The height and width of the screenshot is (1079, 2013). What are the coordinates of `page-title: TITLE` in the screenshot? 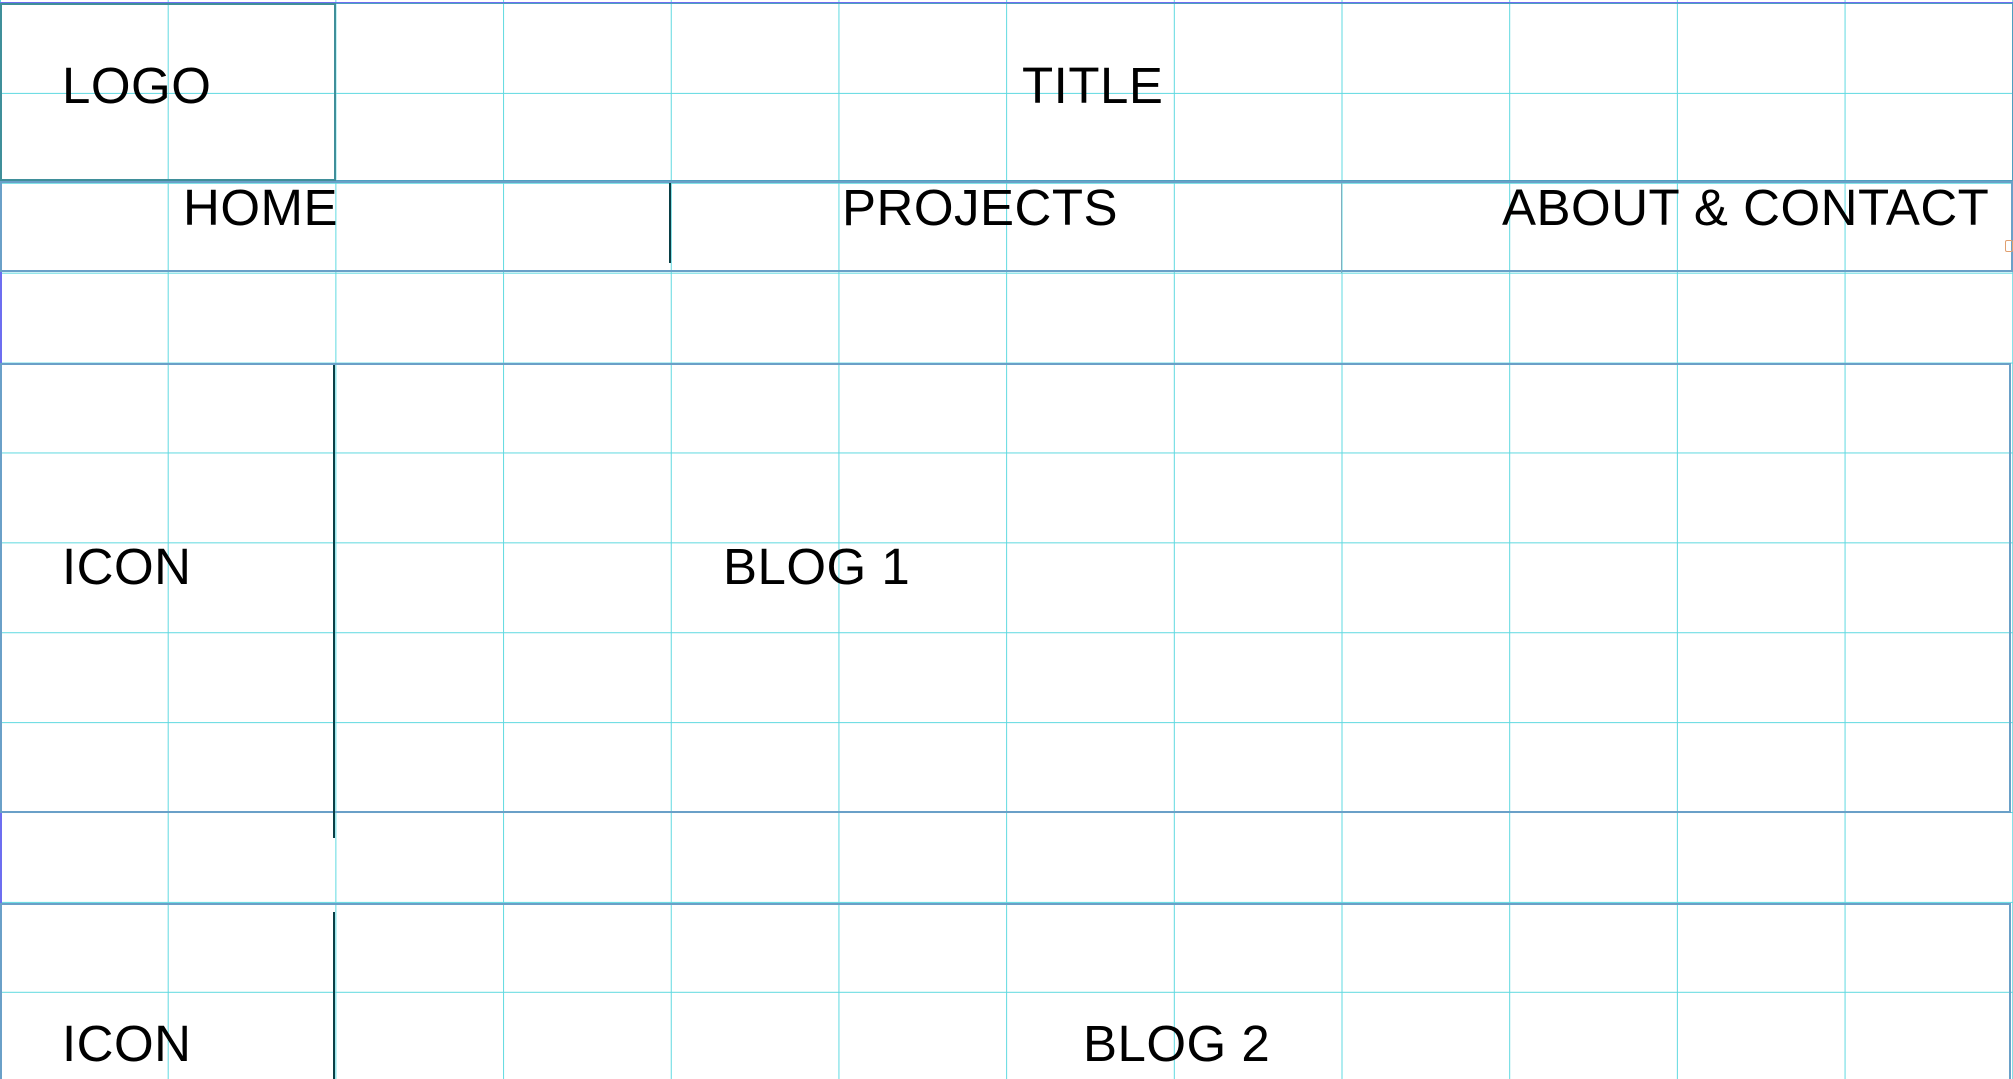 It's located at (1093, 85).